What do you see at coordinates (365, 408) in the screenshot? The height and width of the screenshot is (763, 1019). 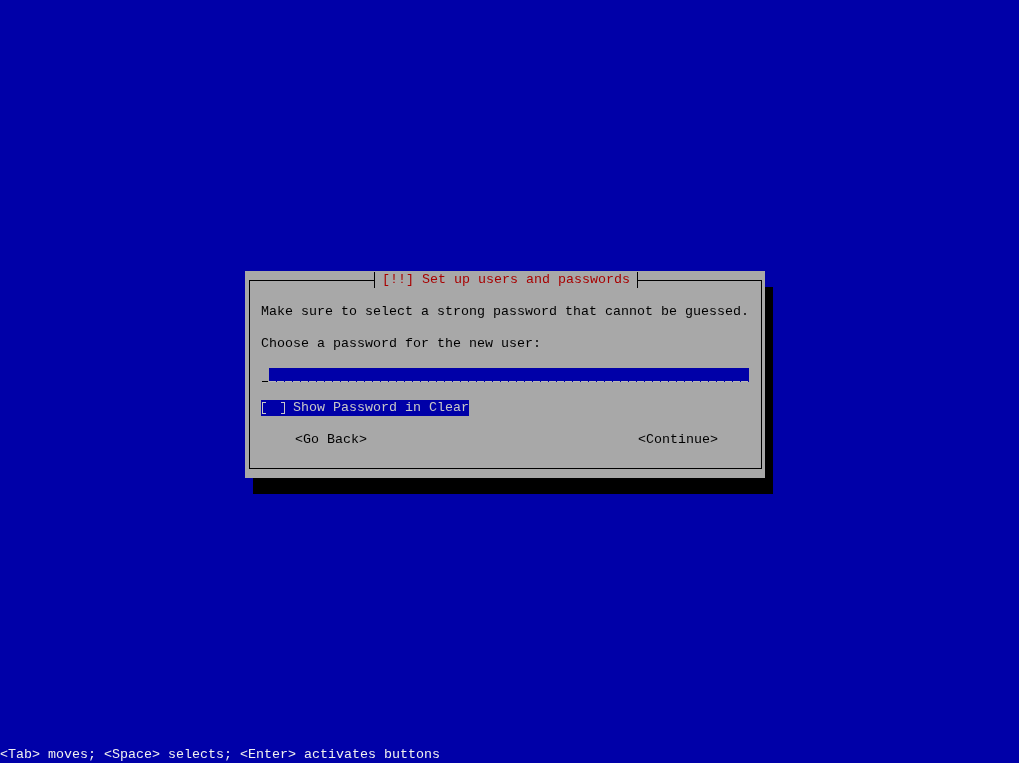 I see `show-password-checkbox: Show Password in Clear` at bounding box center [365, 408].